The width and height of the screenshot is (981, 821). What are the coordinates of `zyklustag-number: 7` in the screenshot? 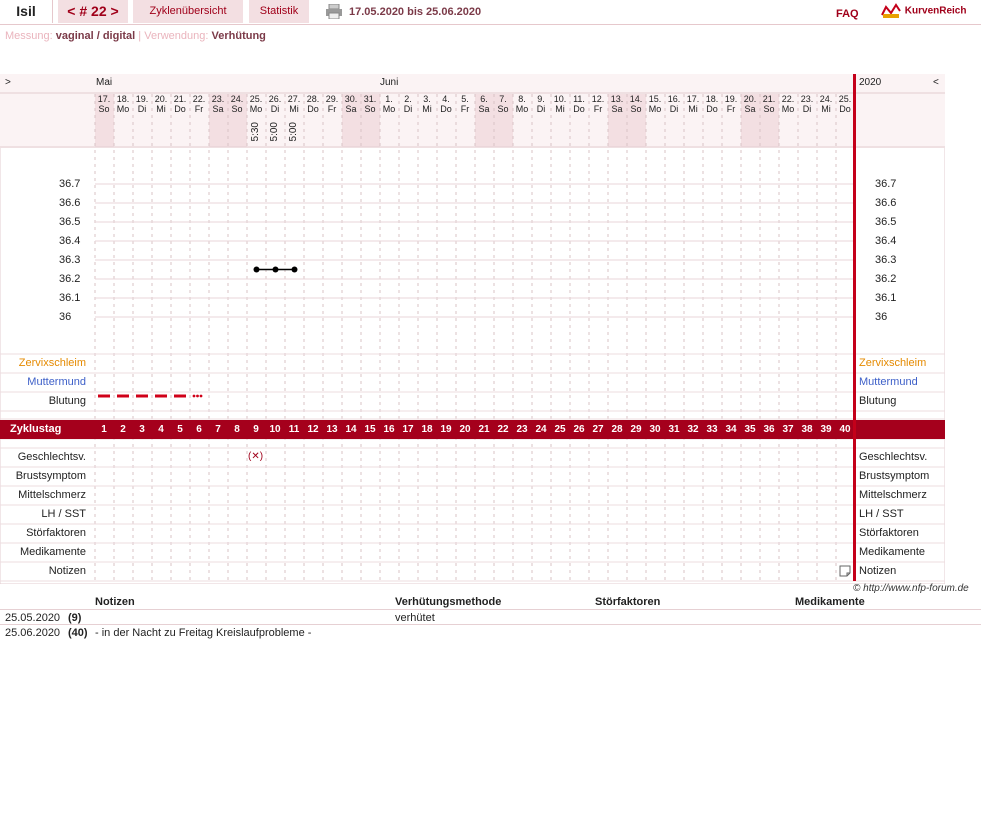 It's located at (218, 429).